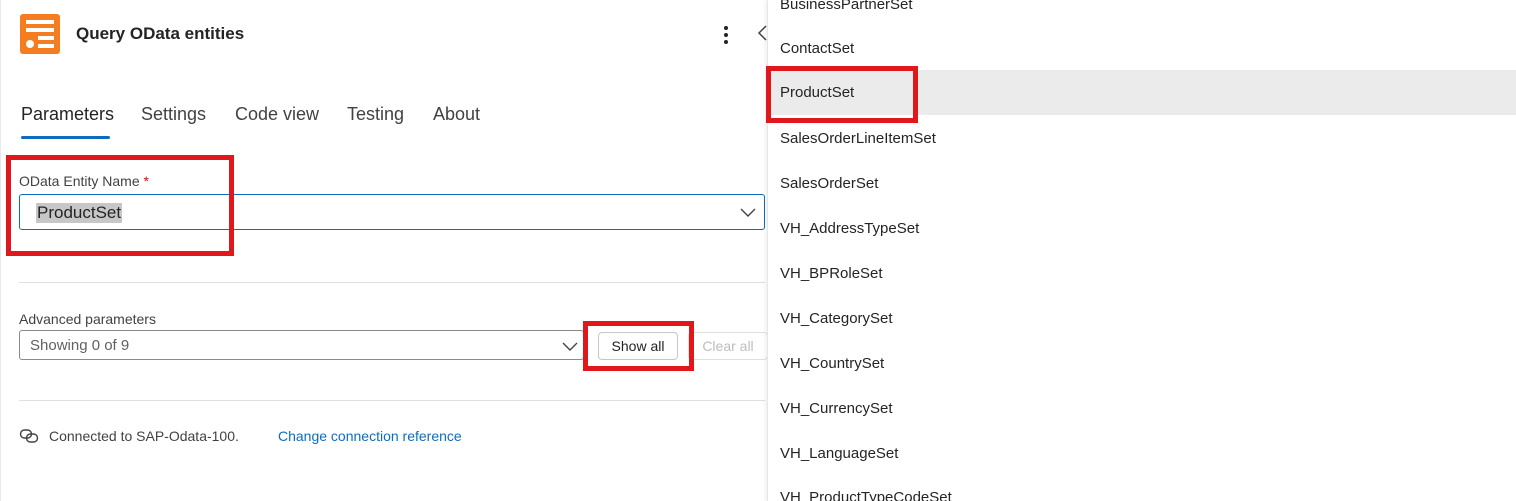  What do you see at coordinates (277, 114) in the screenshot?
I see `tab-code-view: Code view` at bounding box center [277, 114].